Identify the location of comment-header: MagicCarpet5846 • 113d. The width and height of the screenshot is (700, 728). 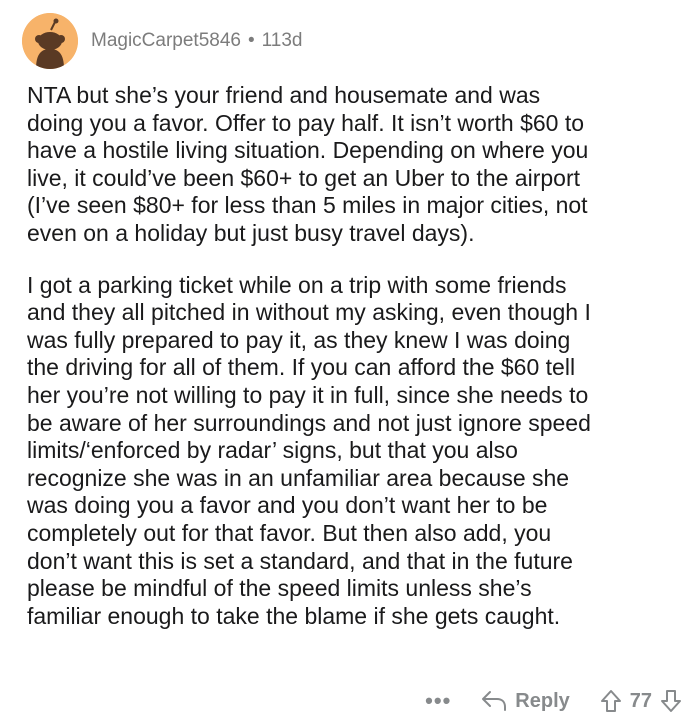
(162, 41).